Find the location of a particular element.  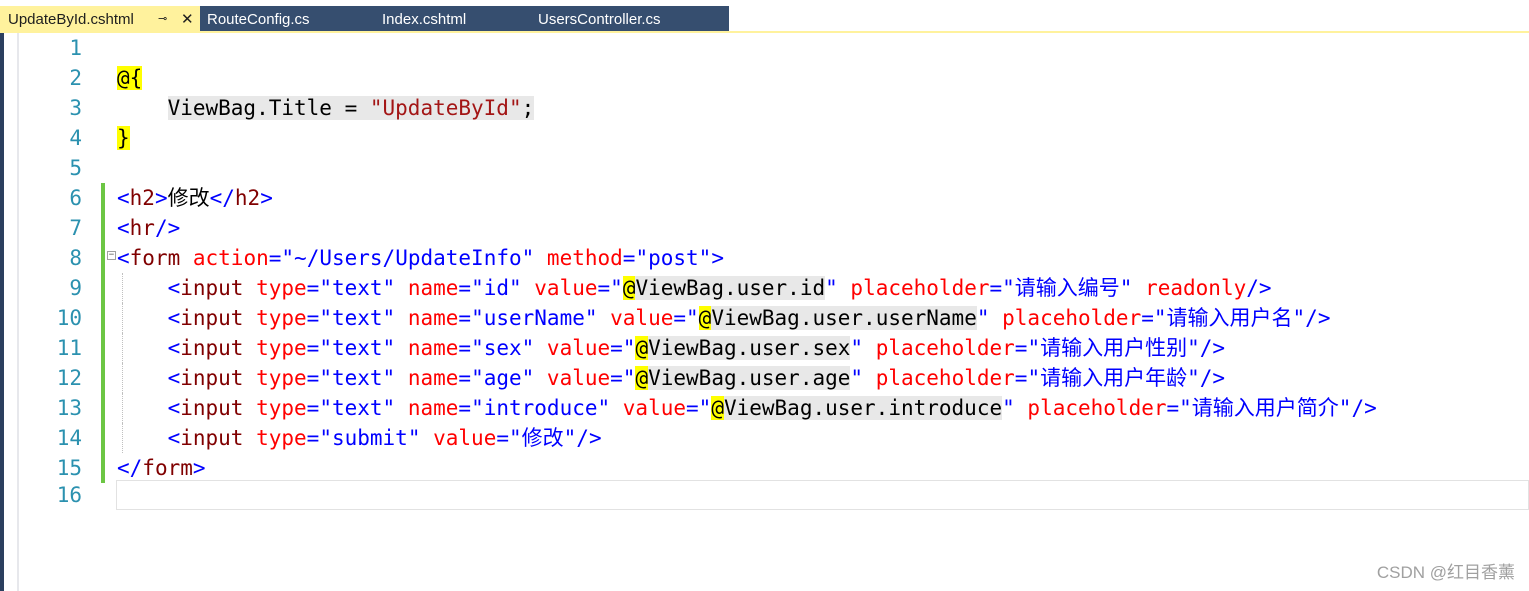

code-line-6: 6 <h2>修改</h2> is located at coordinates (764, 198).